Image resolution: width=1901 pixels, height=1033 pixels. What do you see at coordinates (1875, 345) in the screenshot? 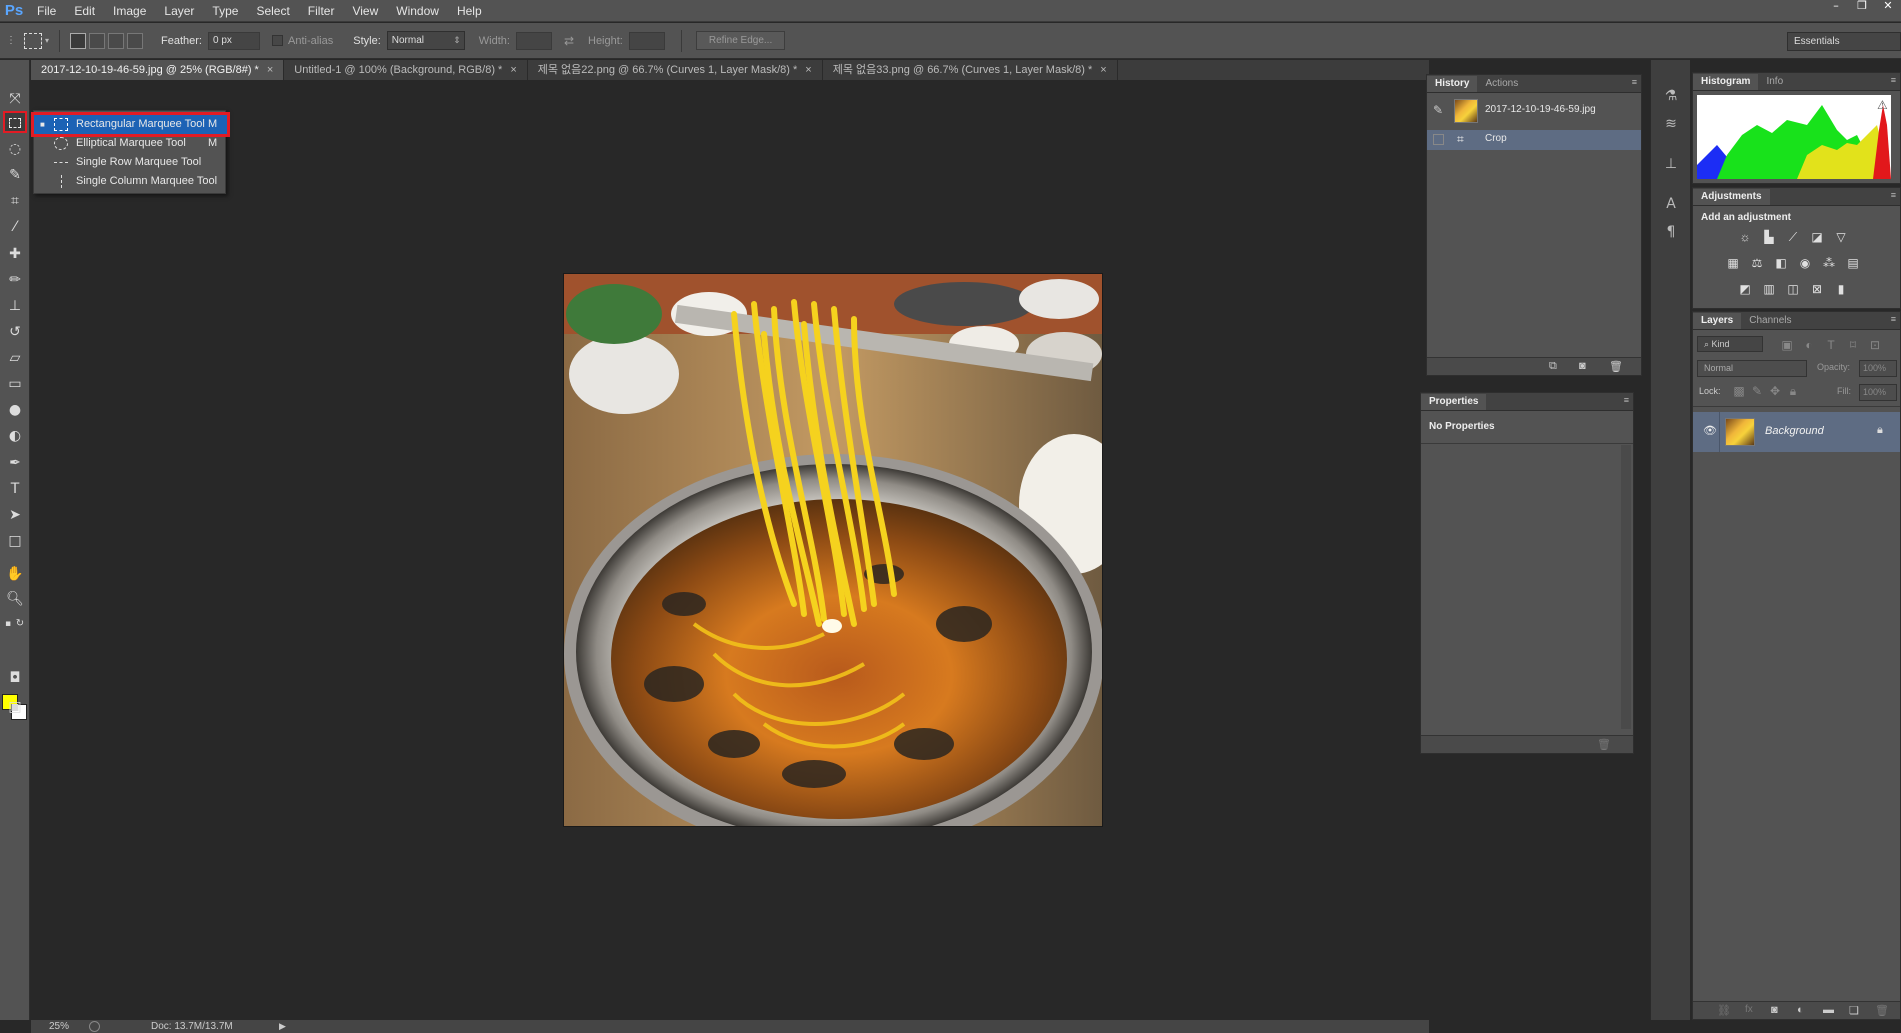
I see `smart-object-filter-icon: ⊡` at bounding box center [1875, 345].